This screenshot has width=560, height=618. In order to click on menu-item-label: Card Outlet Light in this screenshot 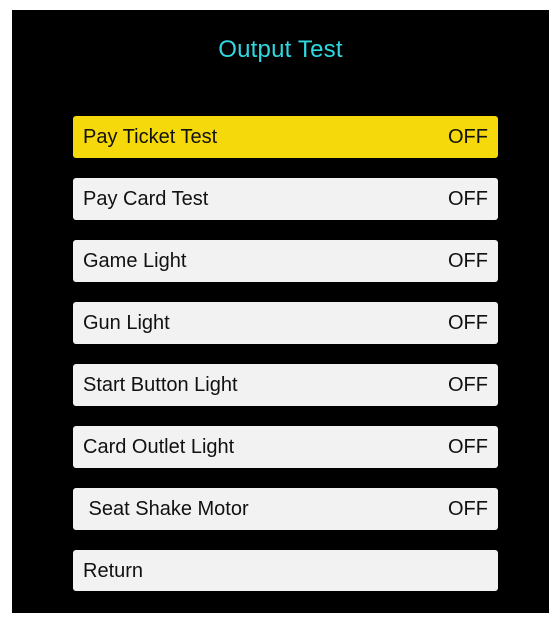, I will do `click(159, 447)`.